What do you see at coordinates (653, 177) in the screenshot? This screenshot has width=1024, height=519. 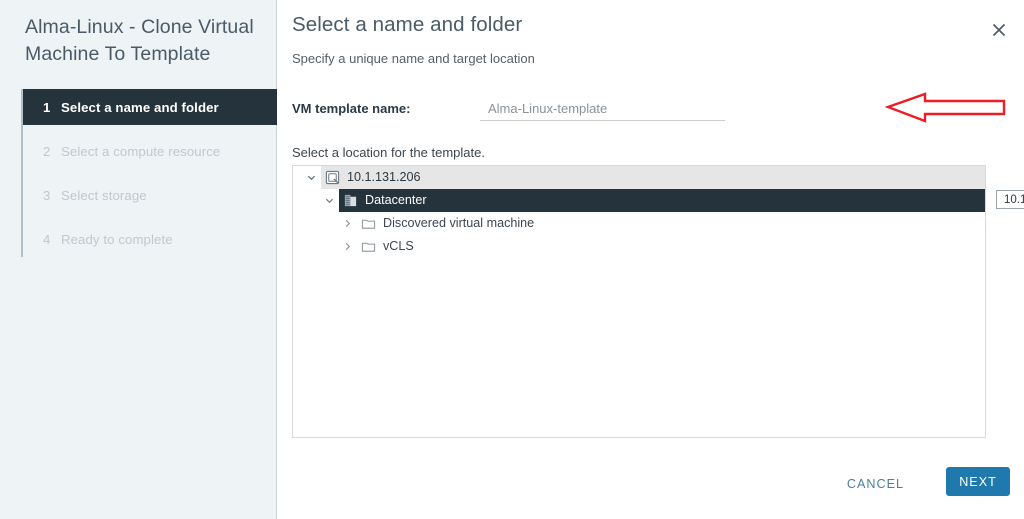 I see `row-highlight` at bounding box center [653, 177].